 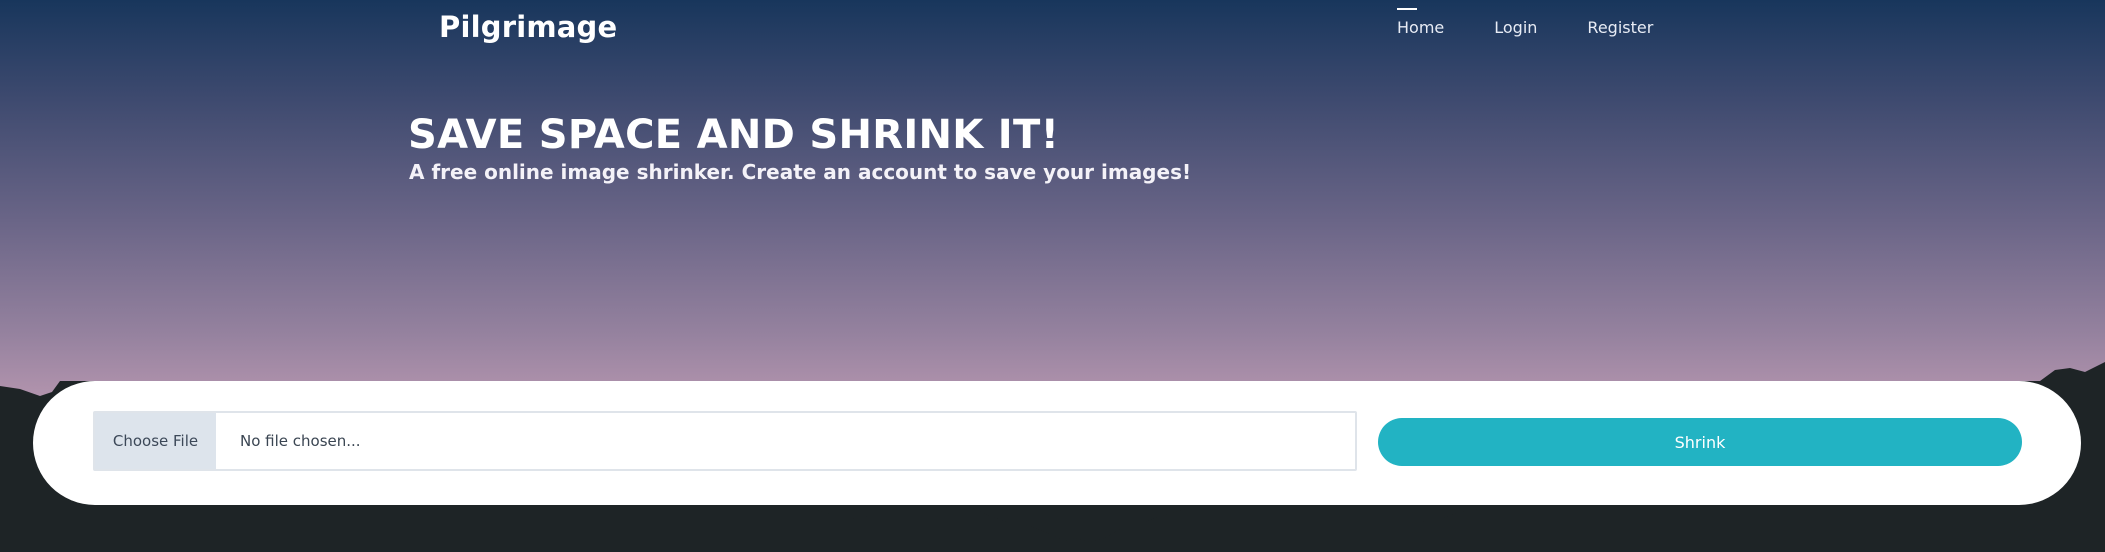 I want to click on nav-register-link: Register, so click(x=1620, y=27).